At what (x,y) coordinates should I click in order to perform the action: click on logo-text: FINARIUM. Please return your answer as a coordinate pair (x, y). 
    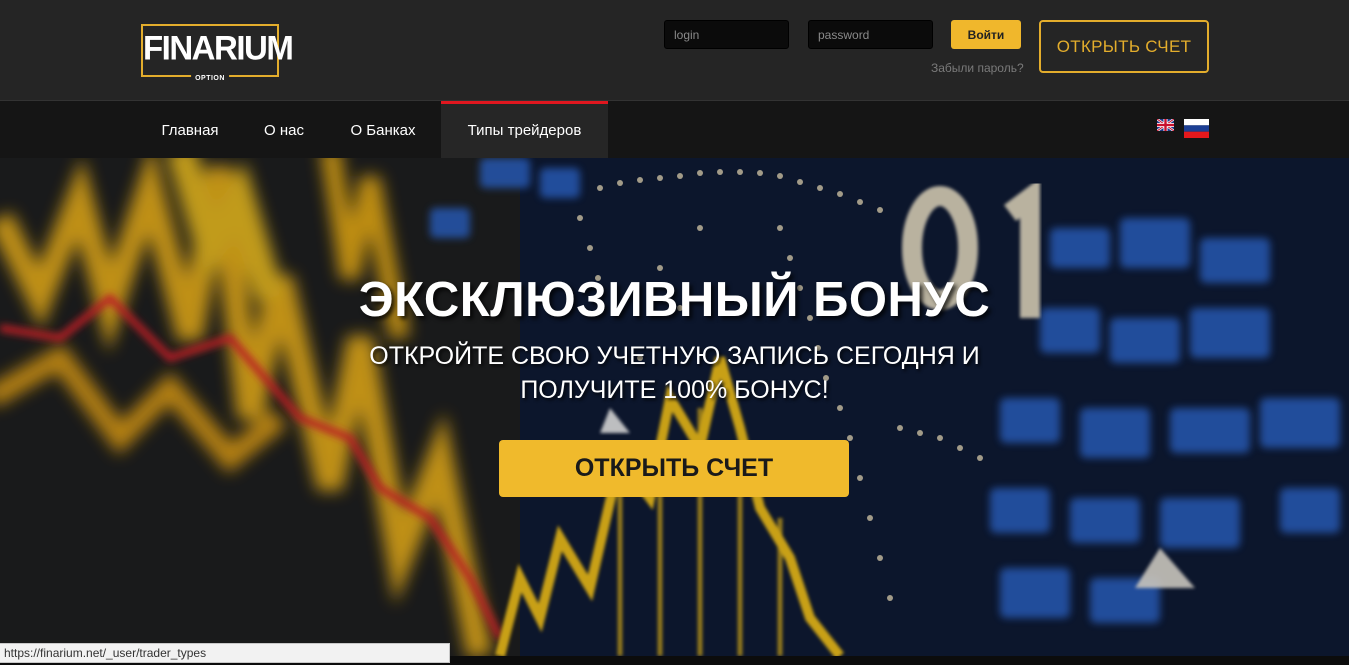
    Looking at the image, I should click on (218, 47).